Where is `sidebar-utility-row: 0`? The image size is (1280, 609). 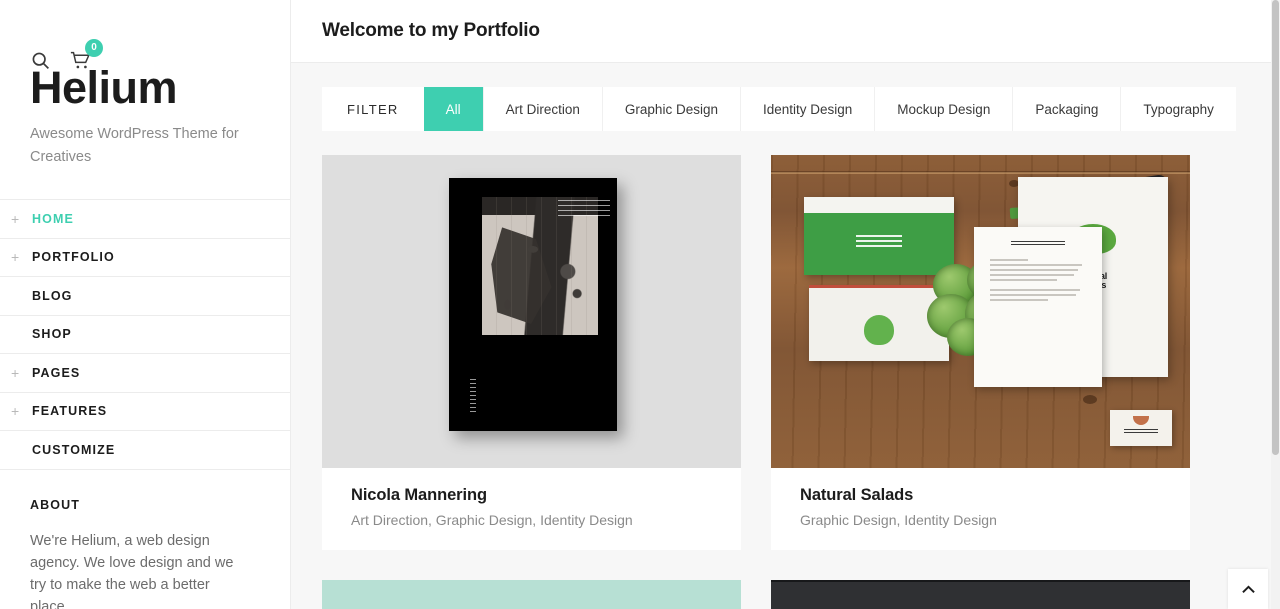 sidebar-utility-row: 0 is located at coordinates (145, 34).